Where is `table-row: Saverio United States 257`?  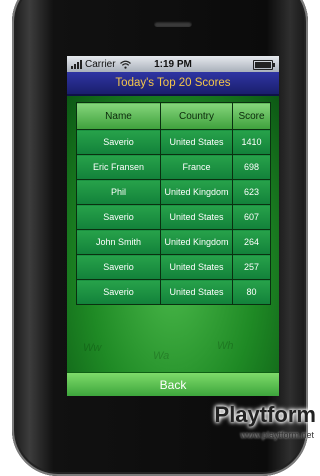 table-row: Saverio United States 257 is located at coordinates (173, 267).